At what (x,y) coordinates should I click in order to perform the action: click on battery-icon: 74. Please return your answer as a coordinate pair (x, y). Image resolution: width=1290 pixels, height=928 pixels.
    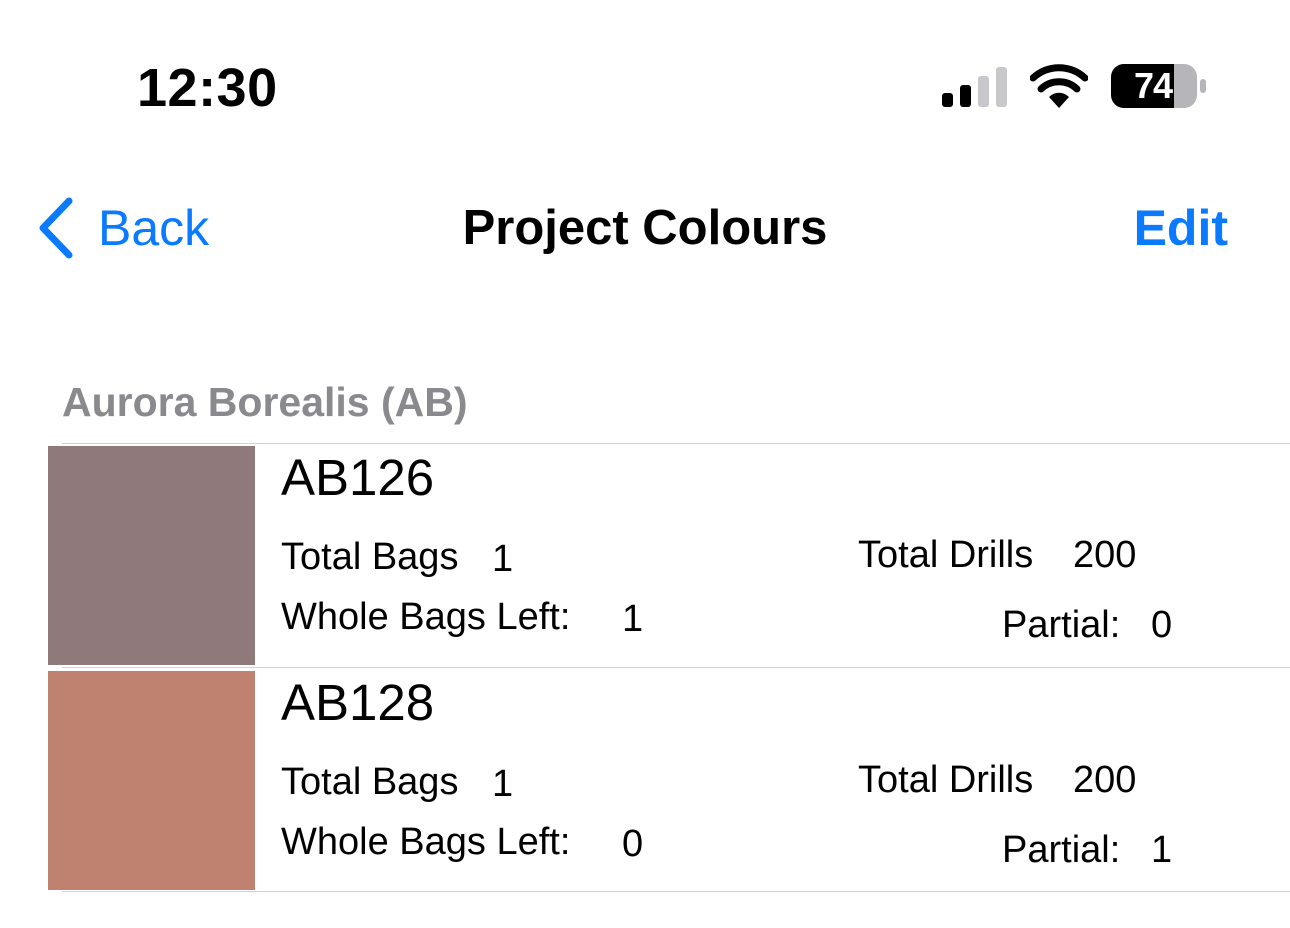
    Looking at the image, I should click on (1158, 86).